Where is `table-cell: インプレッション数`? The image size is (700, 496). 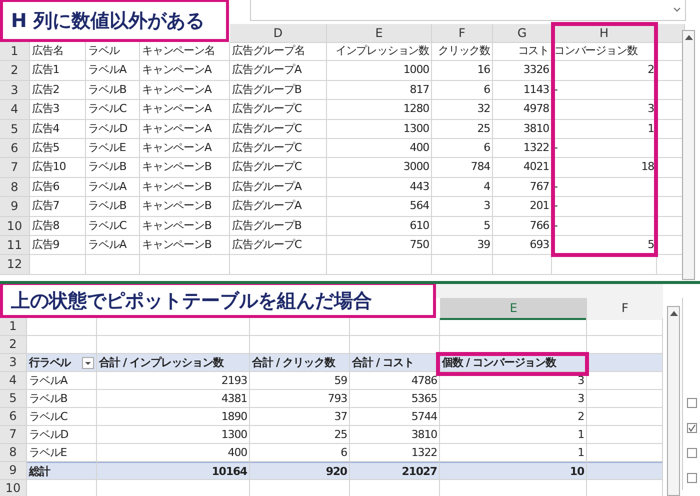 table-cell: インプレッション数 is located at coordinates (379, 52).